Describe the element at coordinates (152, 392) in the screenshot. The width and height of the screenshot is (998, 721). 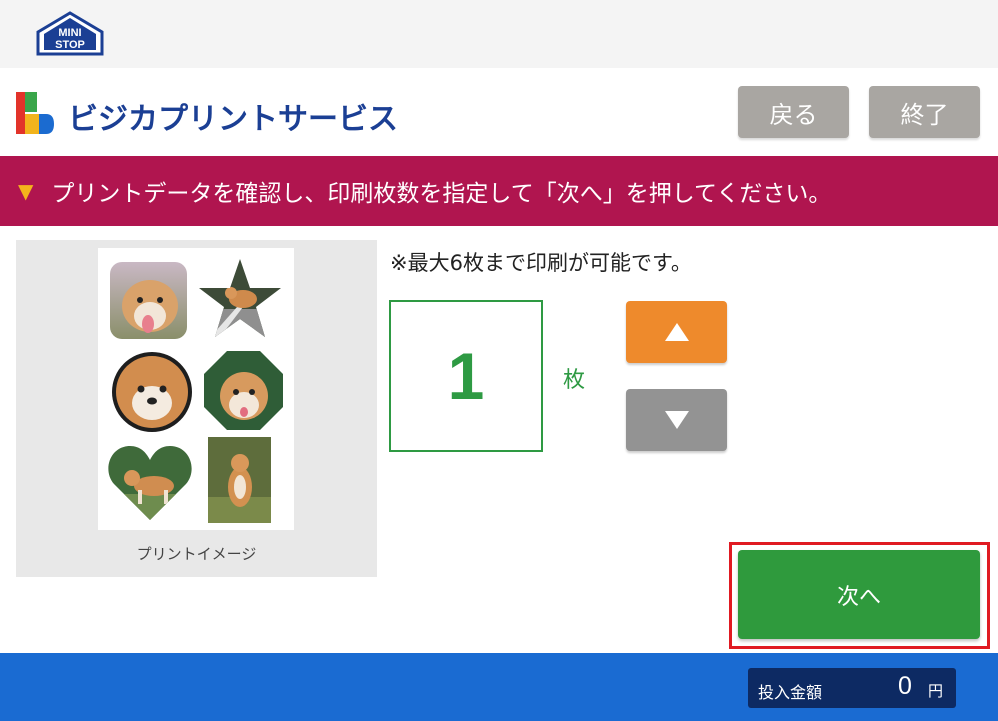
I see `dog-photo-circle` at that location.